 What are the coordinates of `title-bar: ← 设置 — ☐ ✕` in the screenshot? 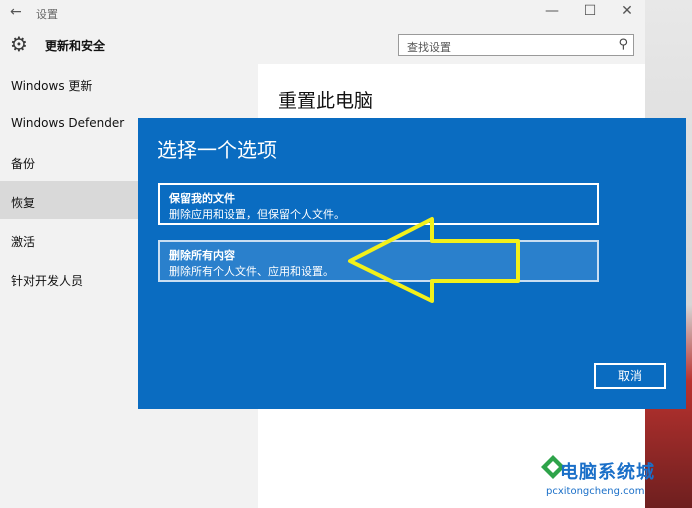 It's located at (322, 13).